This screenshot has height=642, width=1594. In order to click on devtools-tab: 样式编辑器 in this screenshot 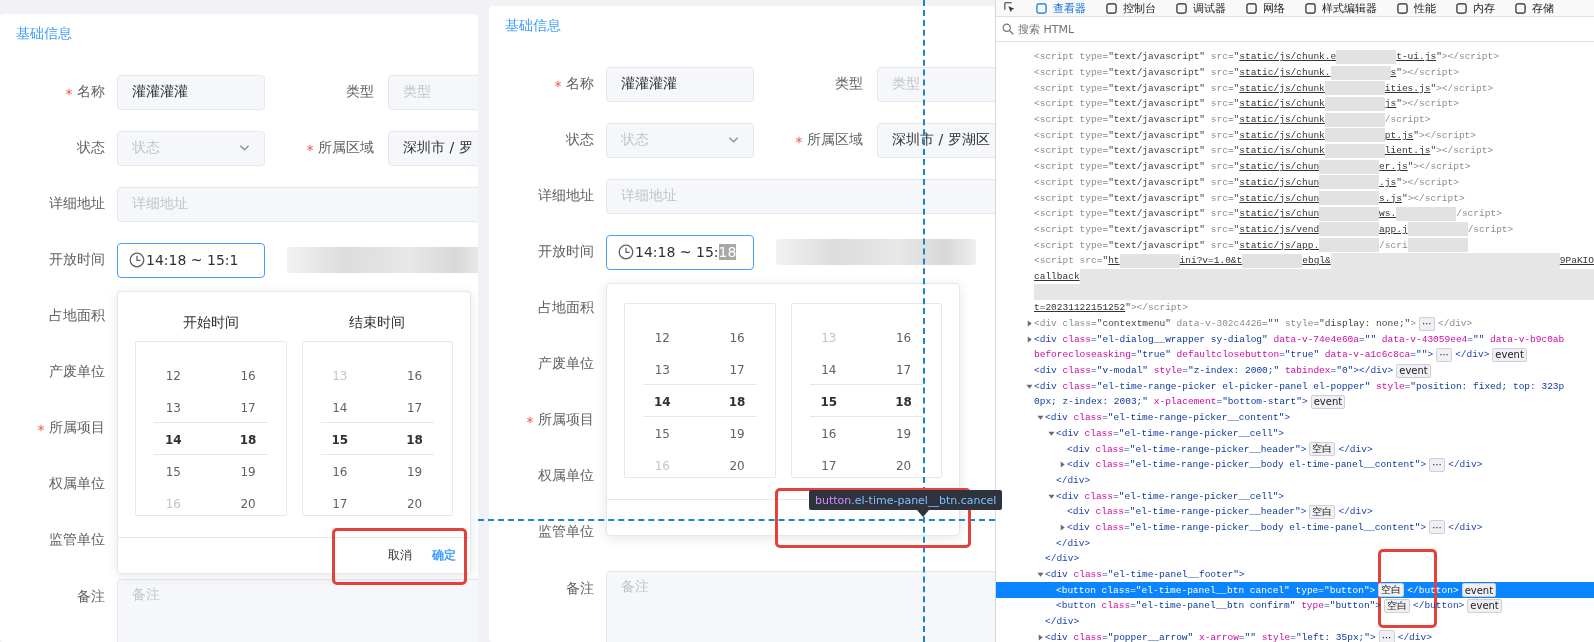, I will do `click(1341, 8)`.